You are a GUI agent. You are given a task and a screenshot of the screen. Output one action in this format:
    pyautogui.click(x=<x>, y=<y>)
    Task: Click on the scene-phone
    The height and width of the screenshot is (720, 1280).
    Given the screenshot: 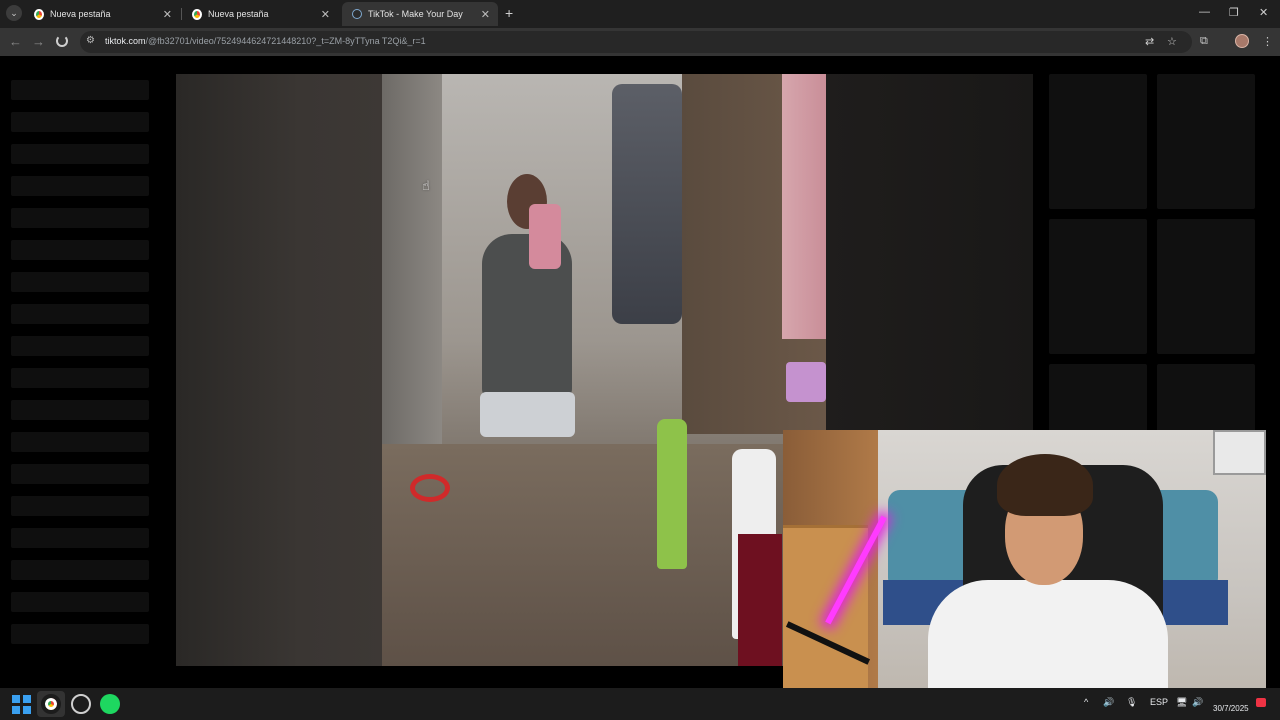 What is the action you would take?
    pyautogui.click(x=545, y=236)
    